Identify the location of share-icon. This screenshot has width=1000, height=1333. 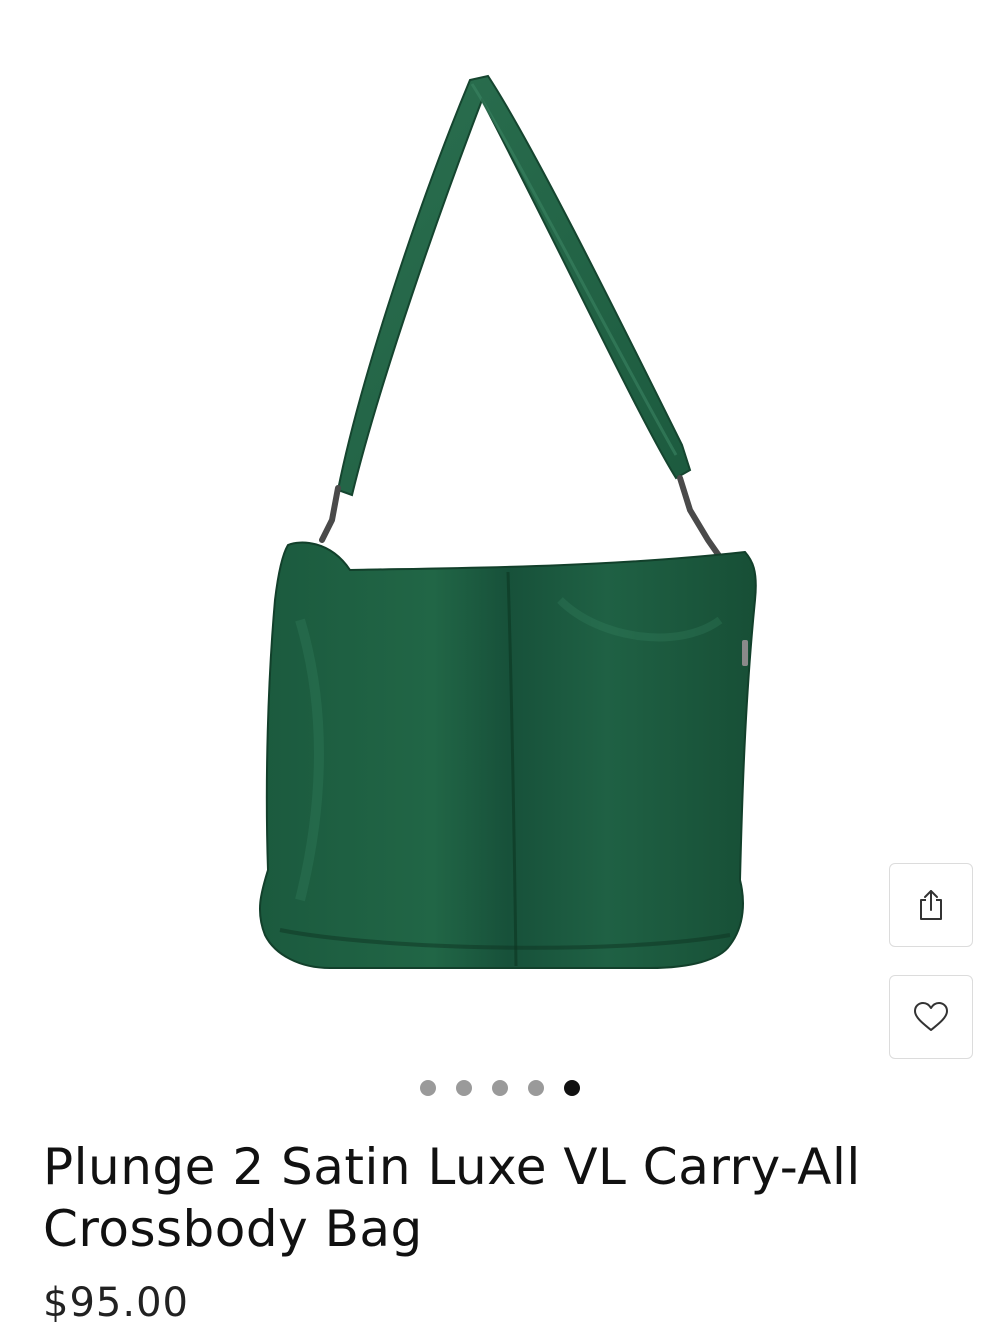
(931, 905).